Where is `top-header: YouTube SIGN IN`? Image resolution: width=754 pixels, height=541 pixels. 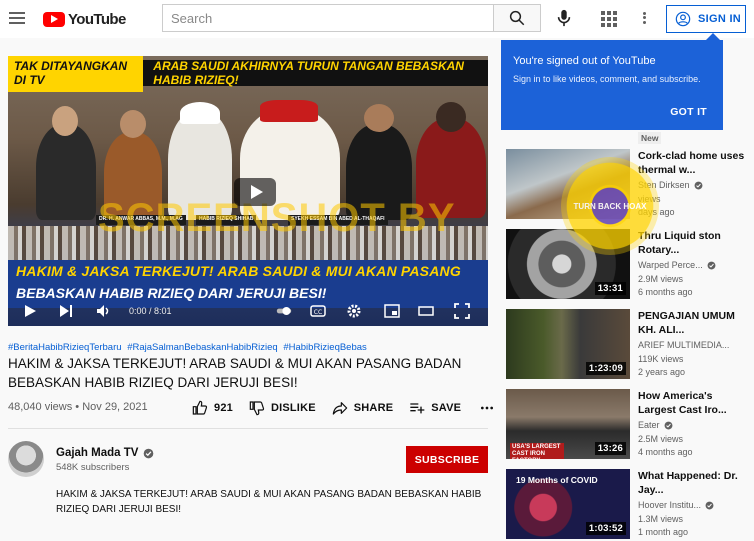 top-header: YouTube SIGN IN is located at coordinates (377, 19).